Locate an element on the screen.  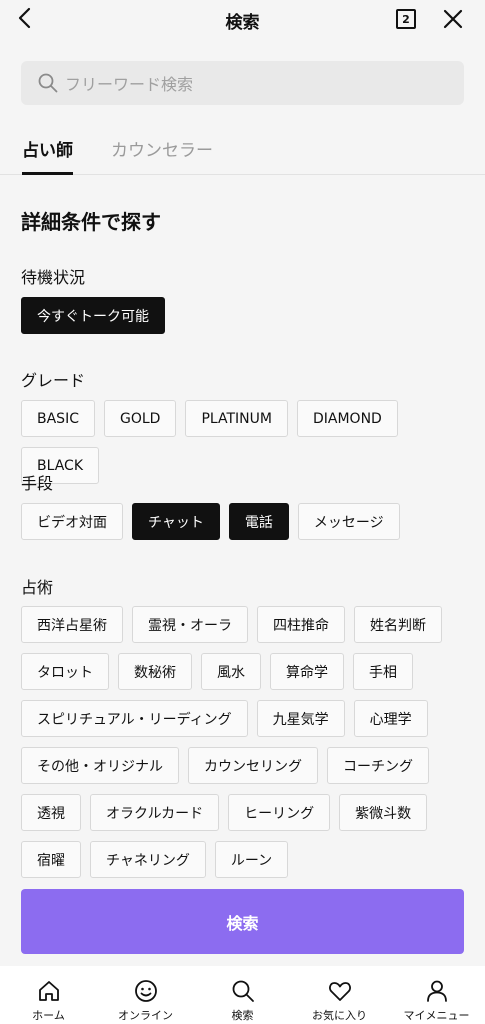
chevron-left-icon is located at coordinates (26, 18).